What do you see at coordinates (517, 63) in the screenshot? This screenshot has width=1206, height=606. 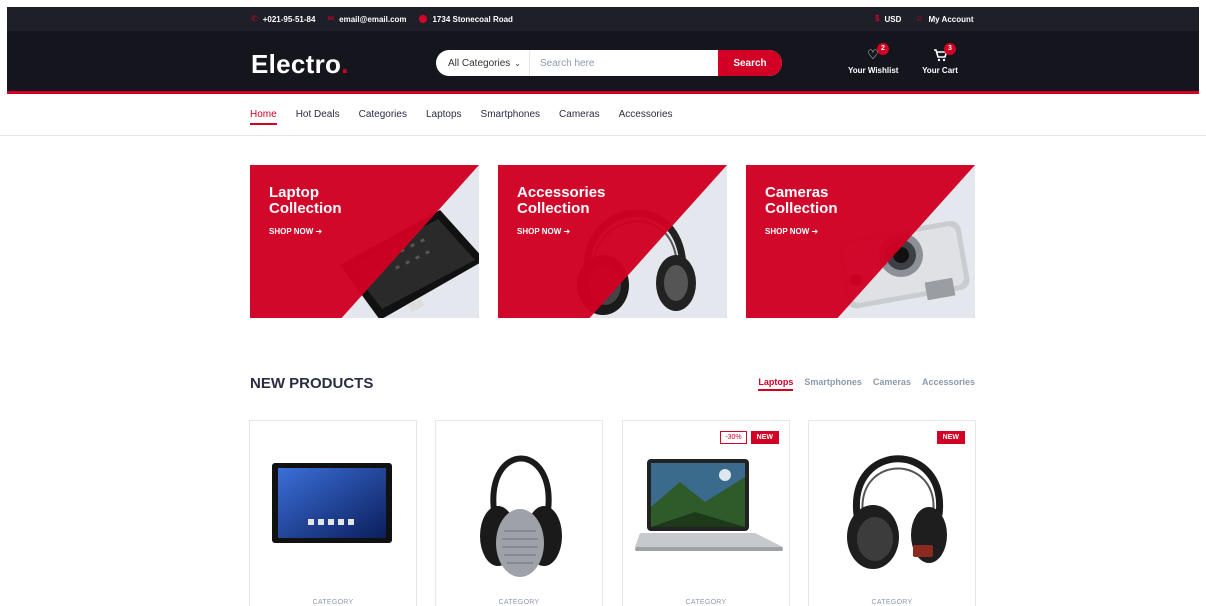 I see `chevron-down-icon: ⌄` at bounding box center [517, 63].